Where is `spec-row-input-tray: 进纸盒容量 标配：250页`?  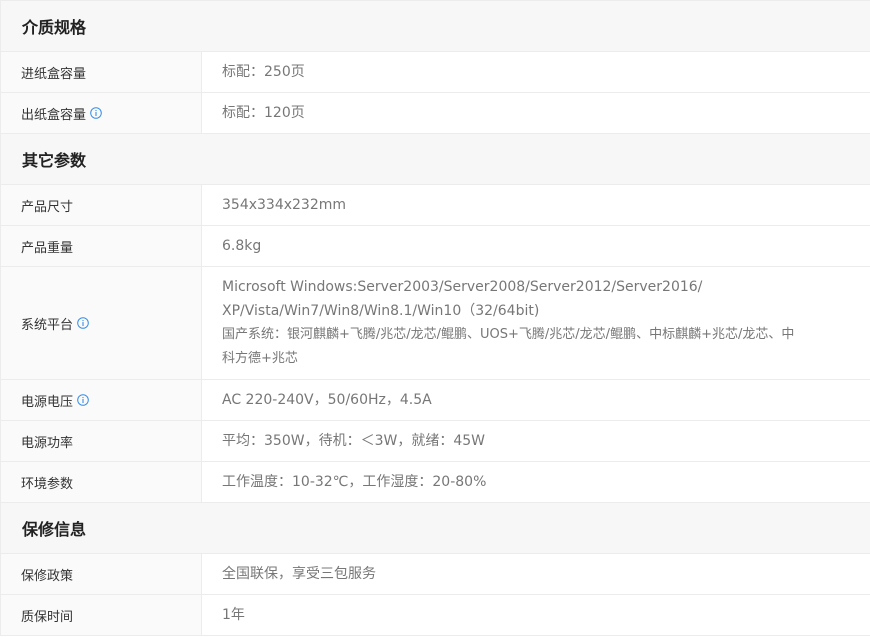
spec-row-input-tray: 进纸盒容量 标配：250页 is located at coordinates (435, 72).